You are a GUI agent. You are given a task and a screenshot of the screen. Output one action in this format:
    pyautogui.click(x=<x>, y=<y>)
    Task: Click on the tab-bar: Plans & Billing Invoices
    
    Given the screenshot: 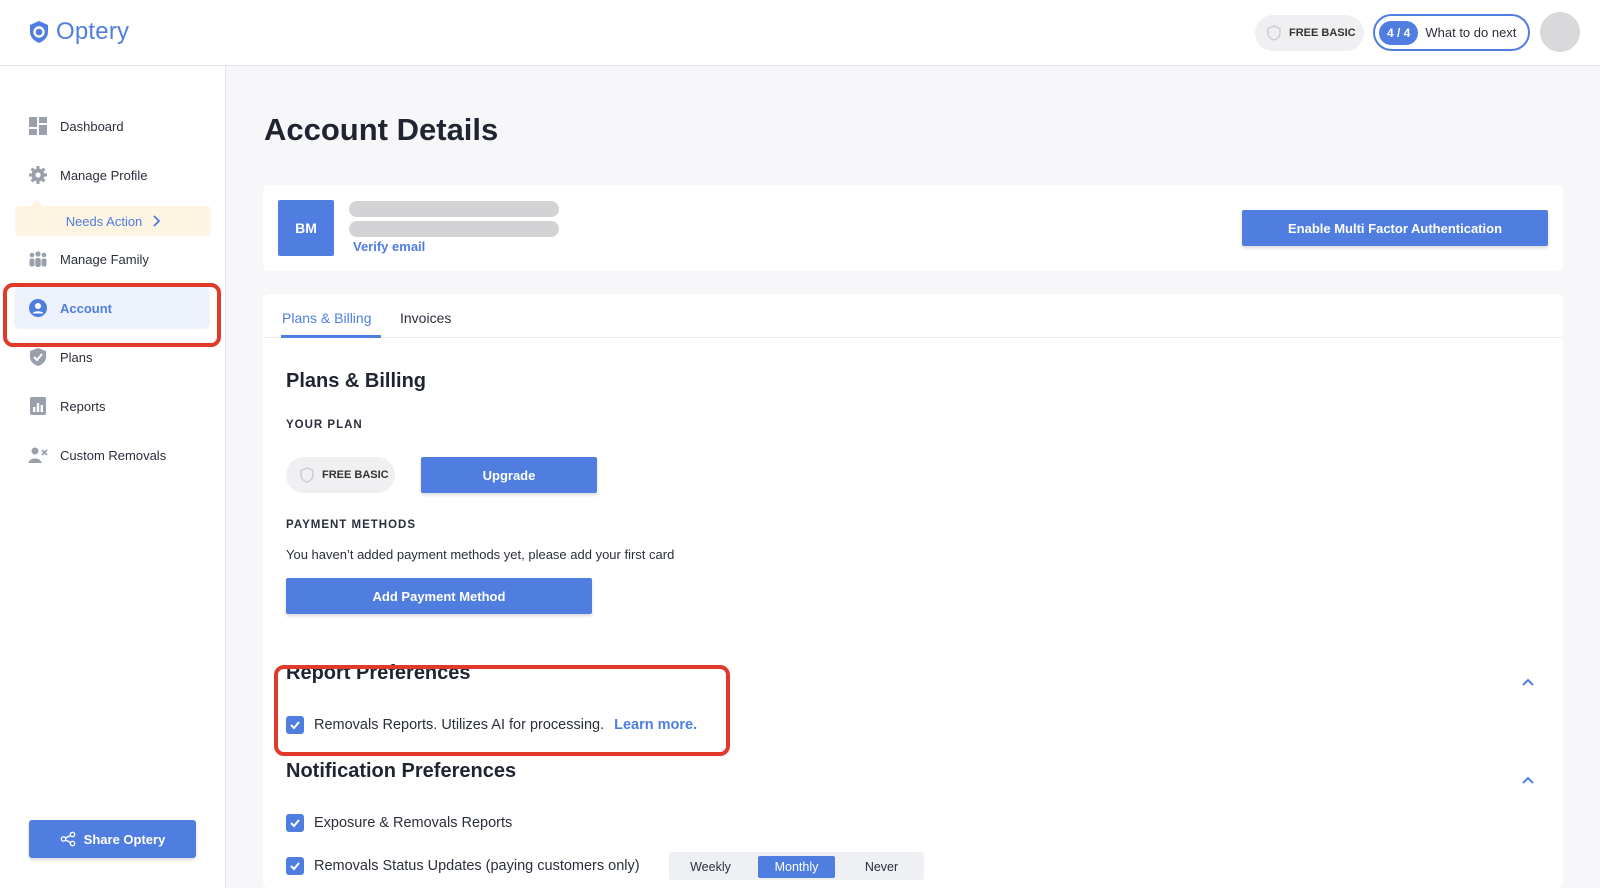 What is the action you would take?
    pyautogui.click(x=913, y=316)
    